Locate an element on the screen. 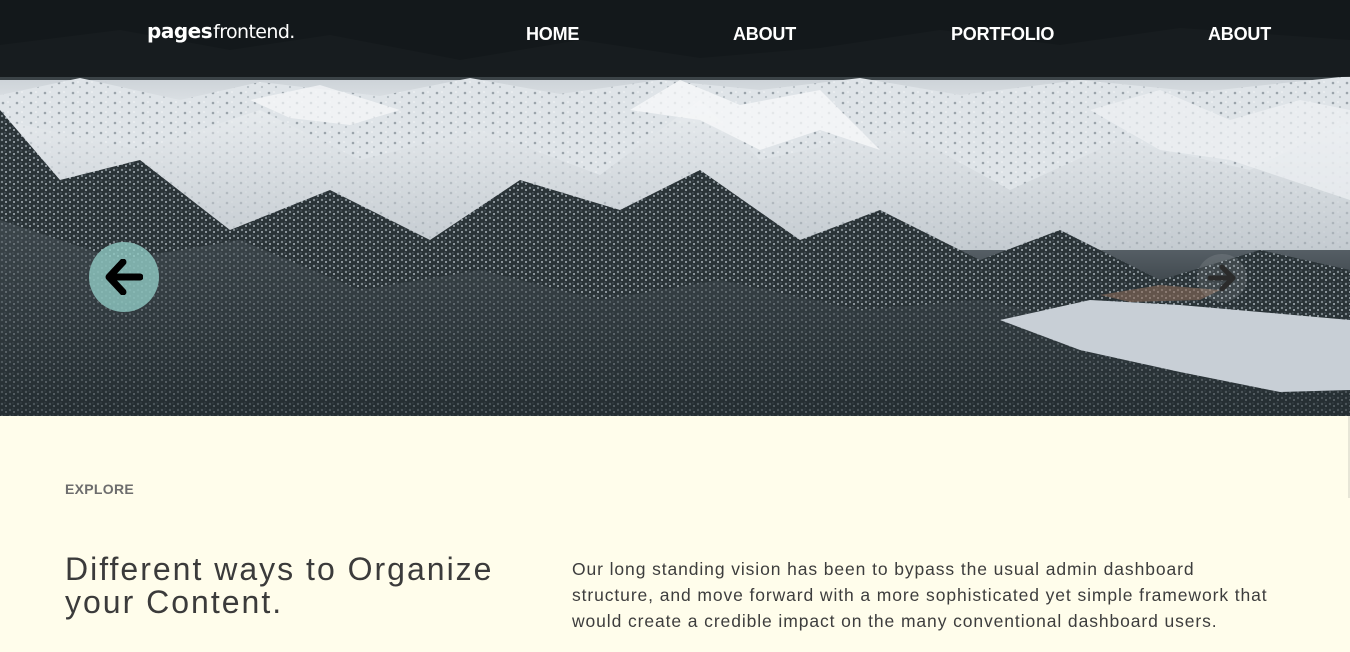 The image size is (1350, 652). arrow-left-icon is located at coordinates (124, 277).